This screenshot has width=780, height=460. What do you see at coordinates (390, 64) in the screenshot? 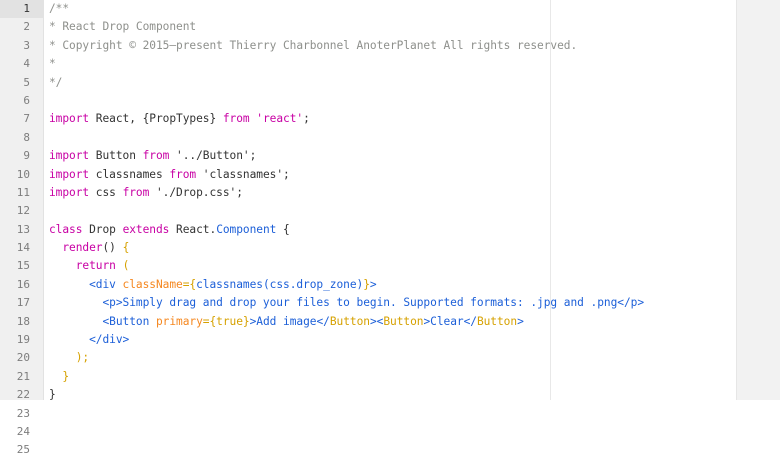
I see `code-line: *` at bounding box center [390, 64].